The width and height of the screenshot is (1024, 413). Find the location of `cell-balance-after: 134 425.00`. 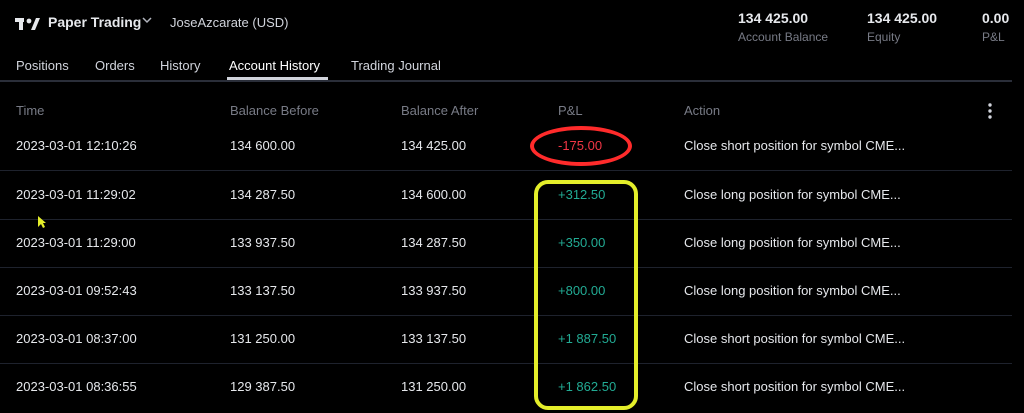

cell-balance-after: 134 425.00 is located at coordinates (434, 145).